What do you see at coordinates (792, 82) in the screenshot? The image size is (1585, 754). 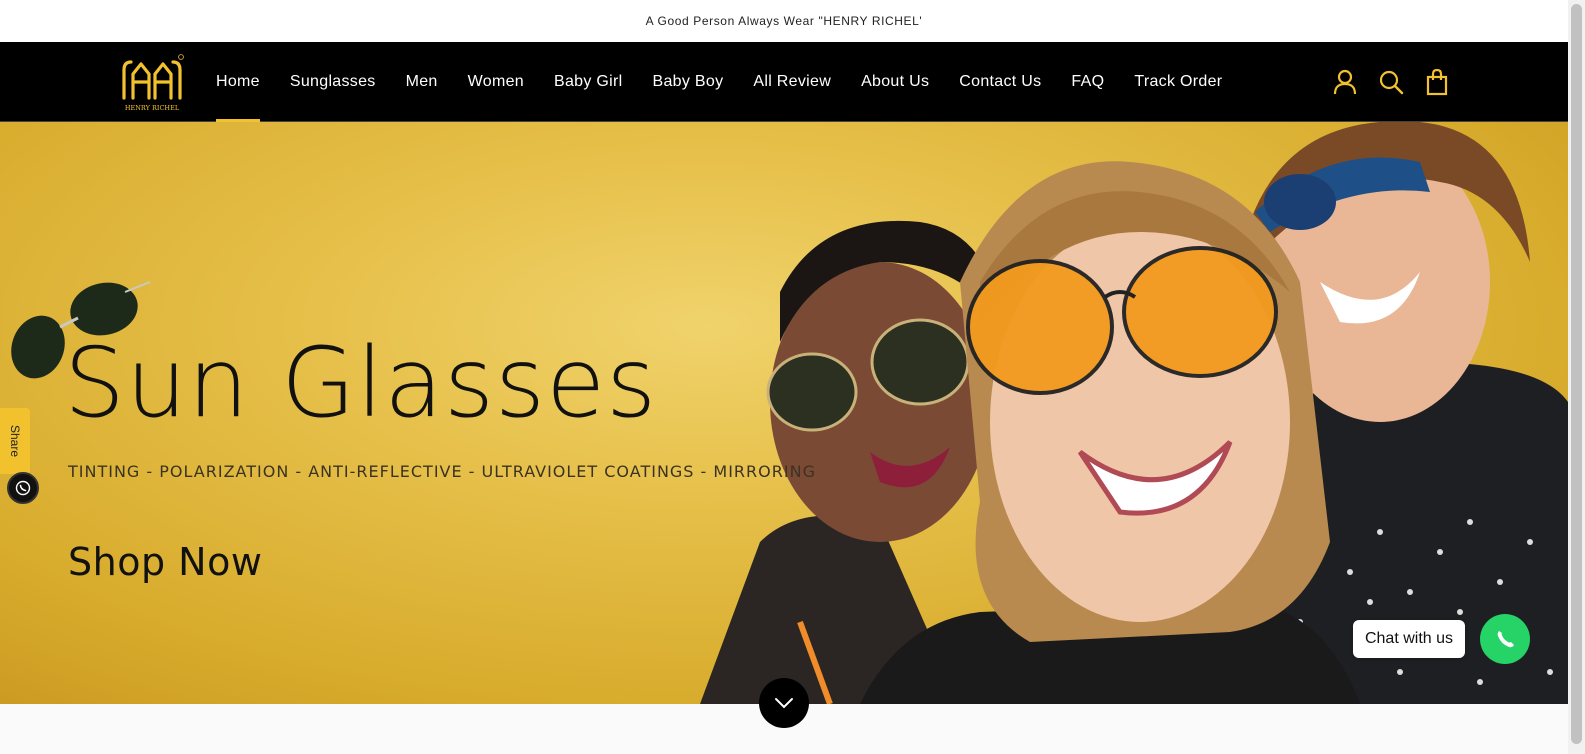 I see `nav-item-all-review: All Review` at bounding box center [792, 82].